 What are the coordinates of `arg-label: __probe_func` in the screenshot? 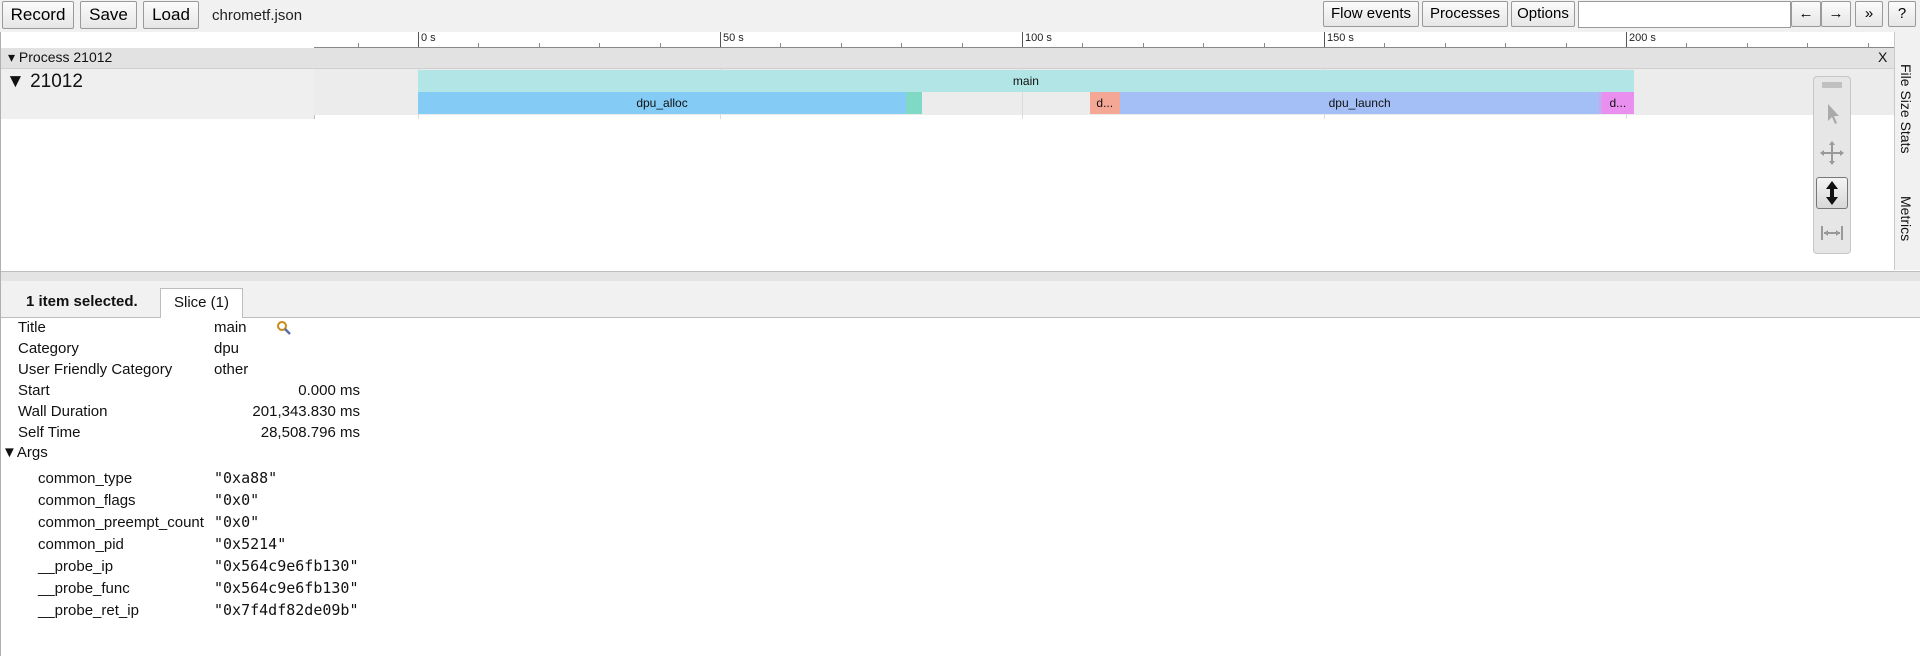 It's located at (84, 588).